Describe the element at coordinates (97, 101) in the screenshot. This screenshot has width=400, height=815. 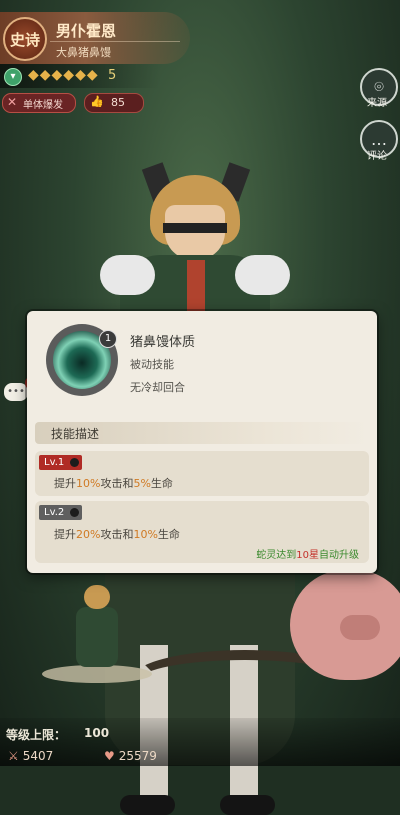
I see `thumbs-up-icon: 👍` at that location.